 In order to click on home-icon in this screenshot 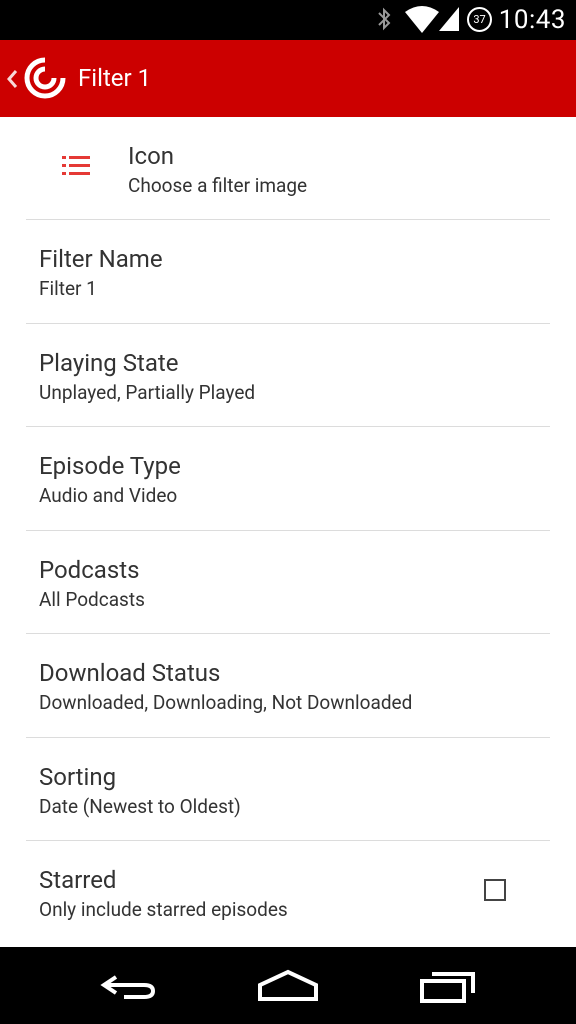, I will do `click(288, 986)`.